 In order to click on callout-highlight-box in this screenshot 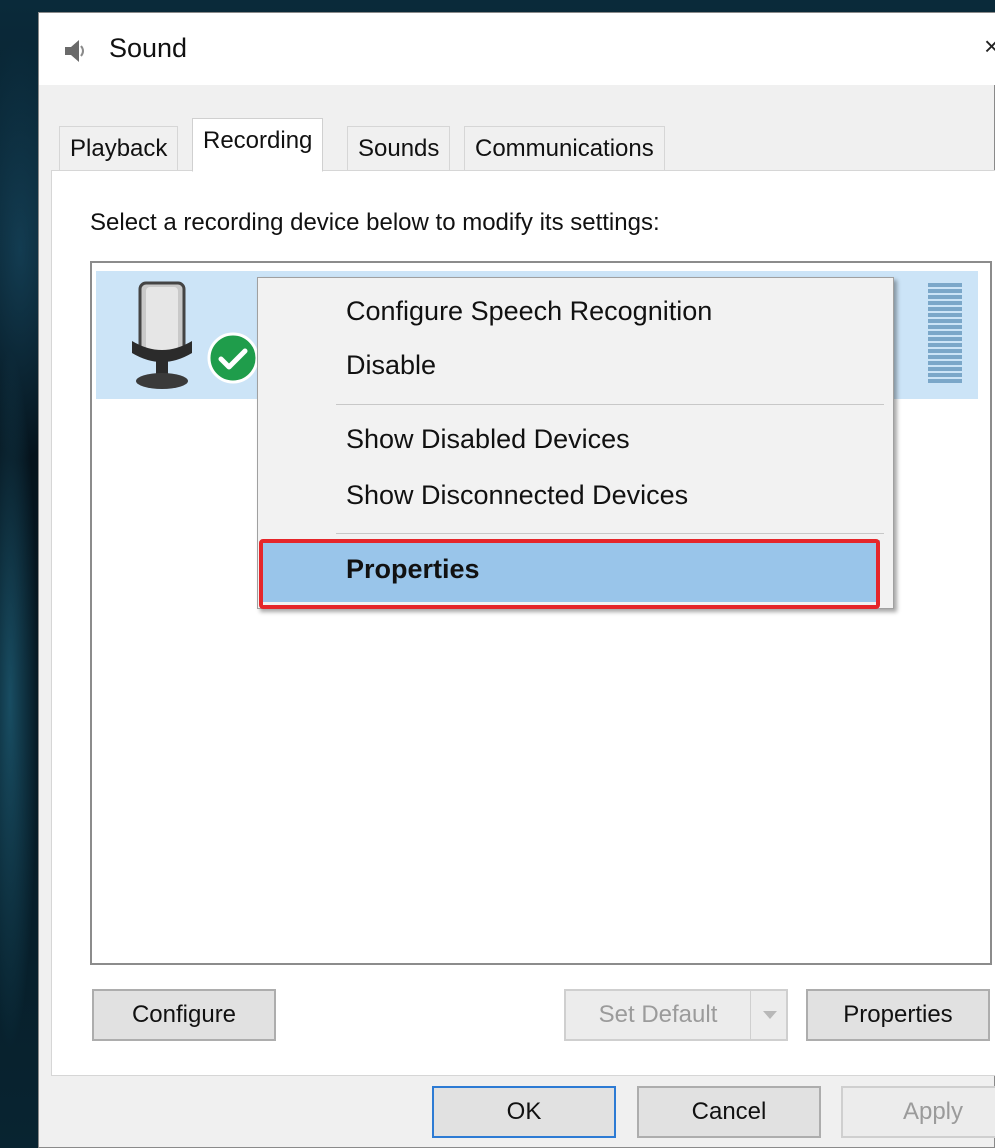, I will do `click(569, 574)`.